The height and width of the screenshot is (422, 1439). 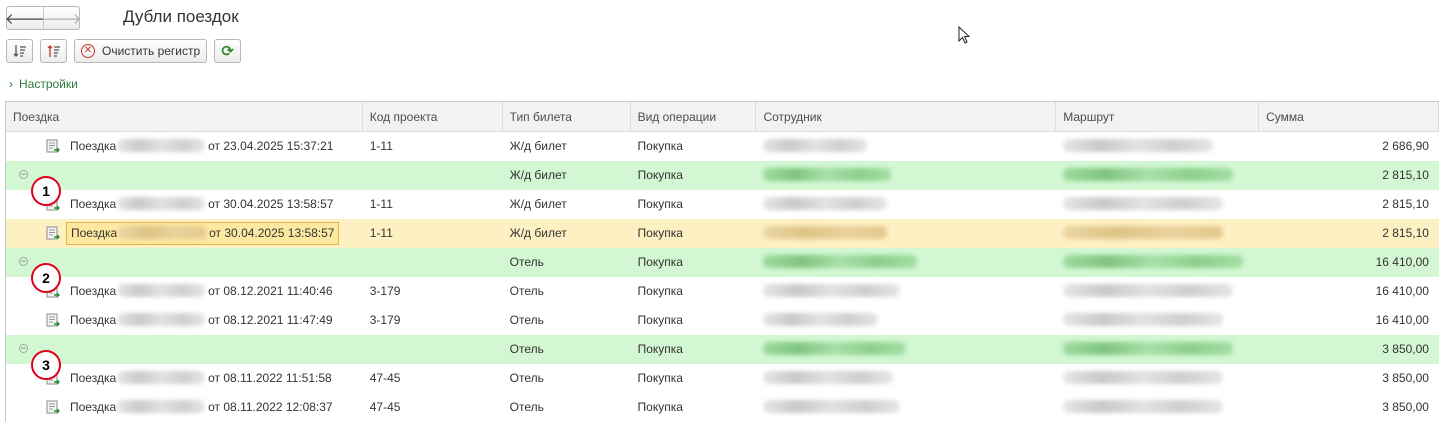 I want to click on refresh-icon: ⟳, so click(x=227, y=51).